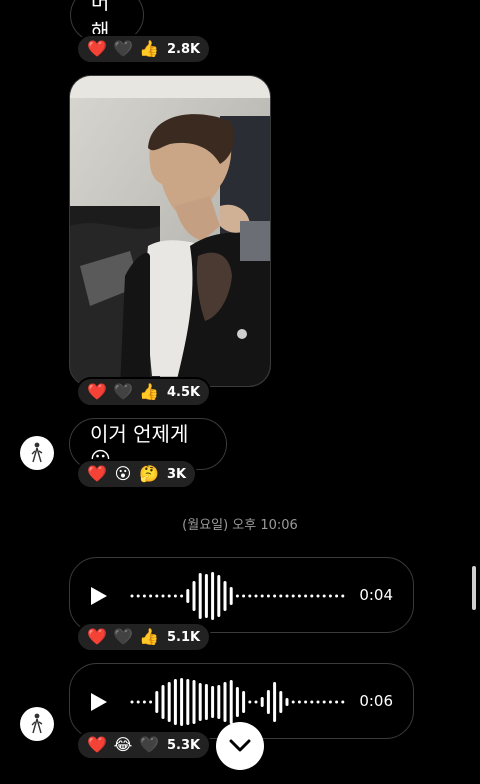  Describe the element at coordinates (184, 637) in the screenshot. I see `reaction-count: 5.1K` at that location.